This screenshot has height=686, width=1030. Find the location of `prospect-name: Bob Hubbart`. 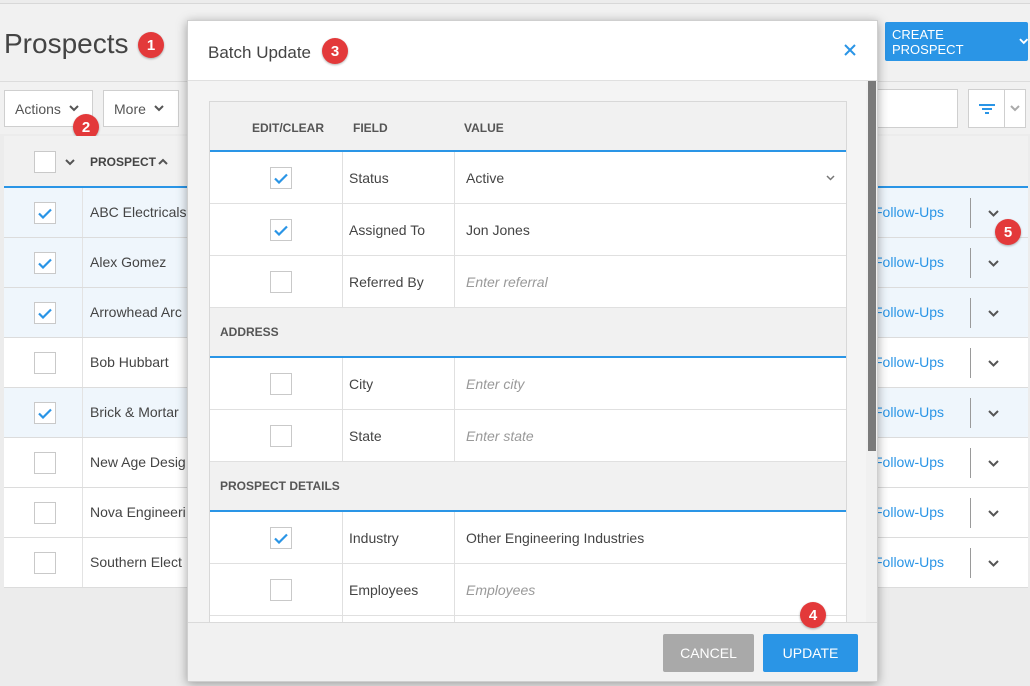

prospect-name: Bob Hubbart is located at coordinates (129, 362).